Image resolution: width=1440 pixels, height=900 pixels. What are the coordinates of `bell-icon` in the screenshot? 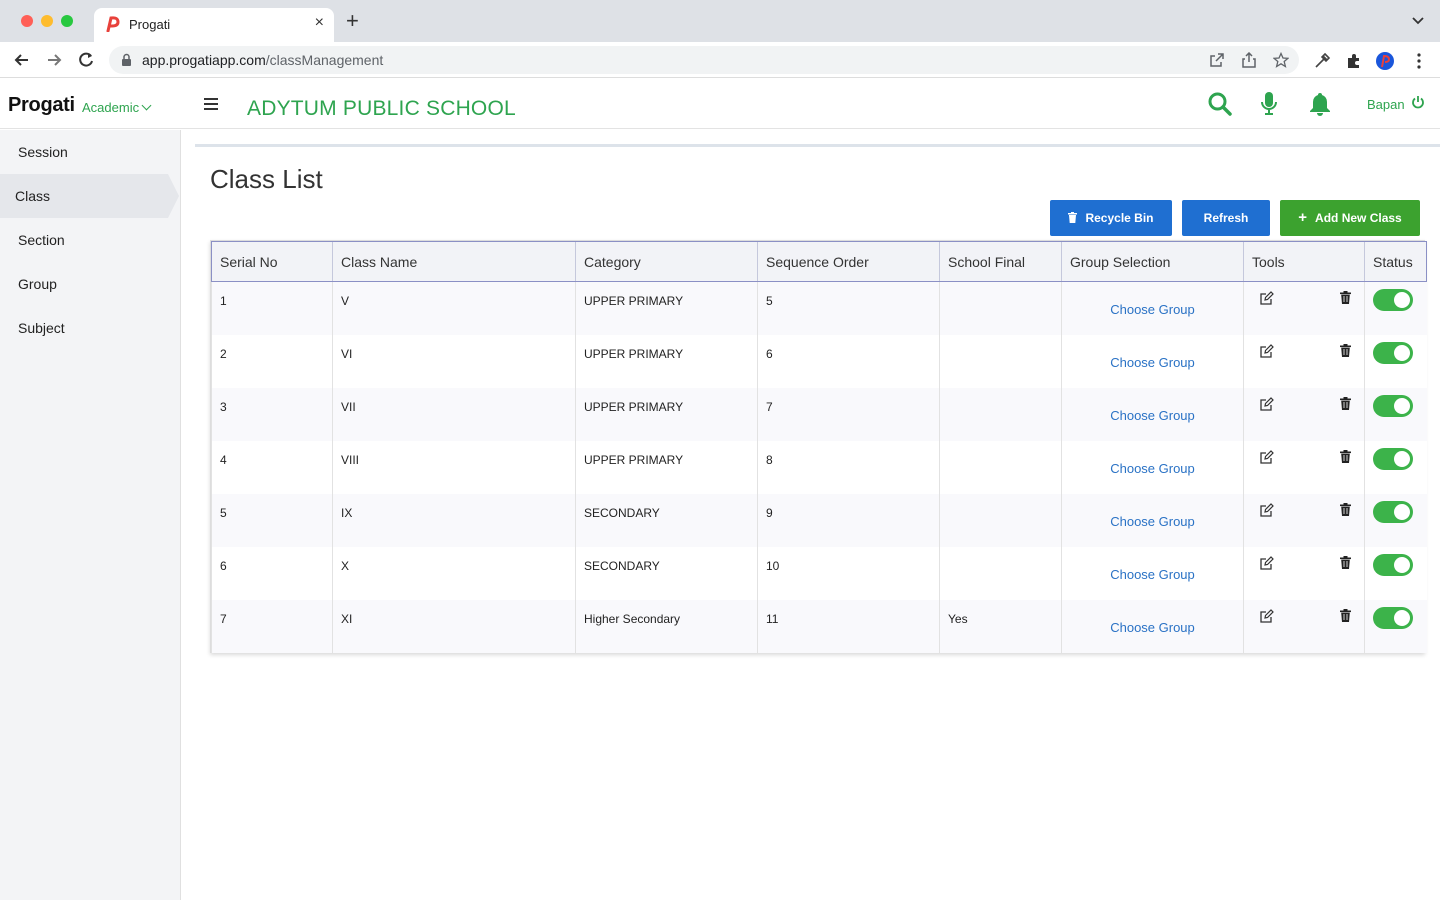 It's located at (1320, 104).